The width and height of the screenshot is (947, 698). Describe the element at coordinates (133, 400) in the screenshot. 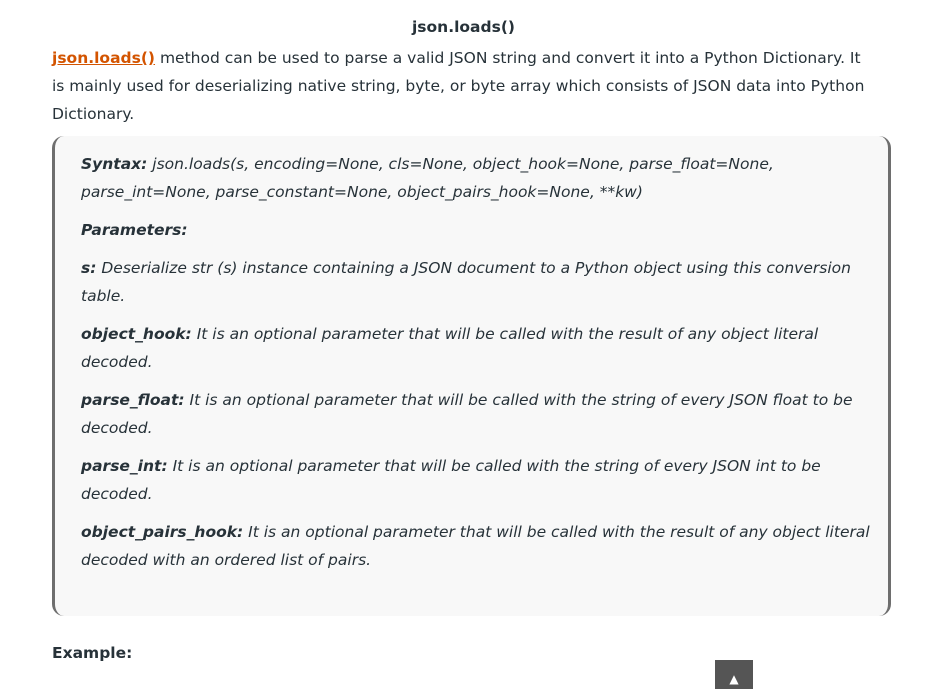

I see `param-name: parse_float:` at that location.